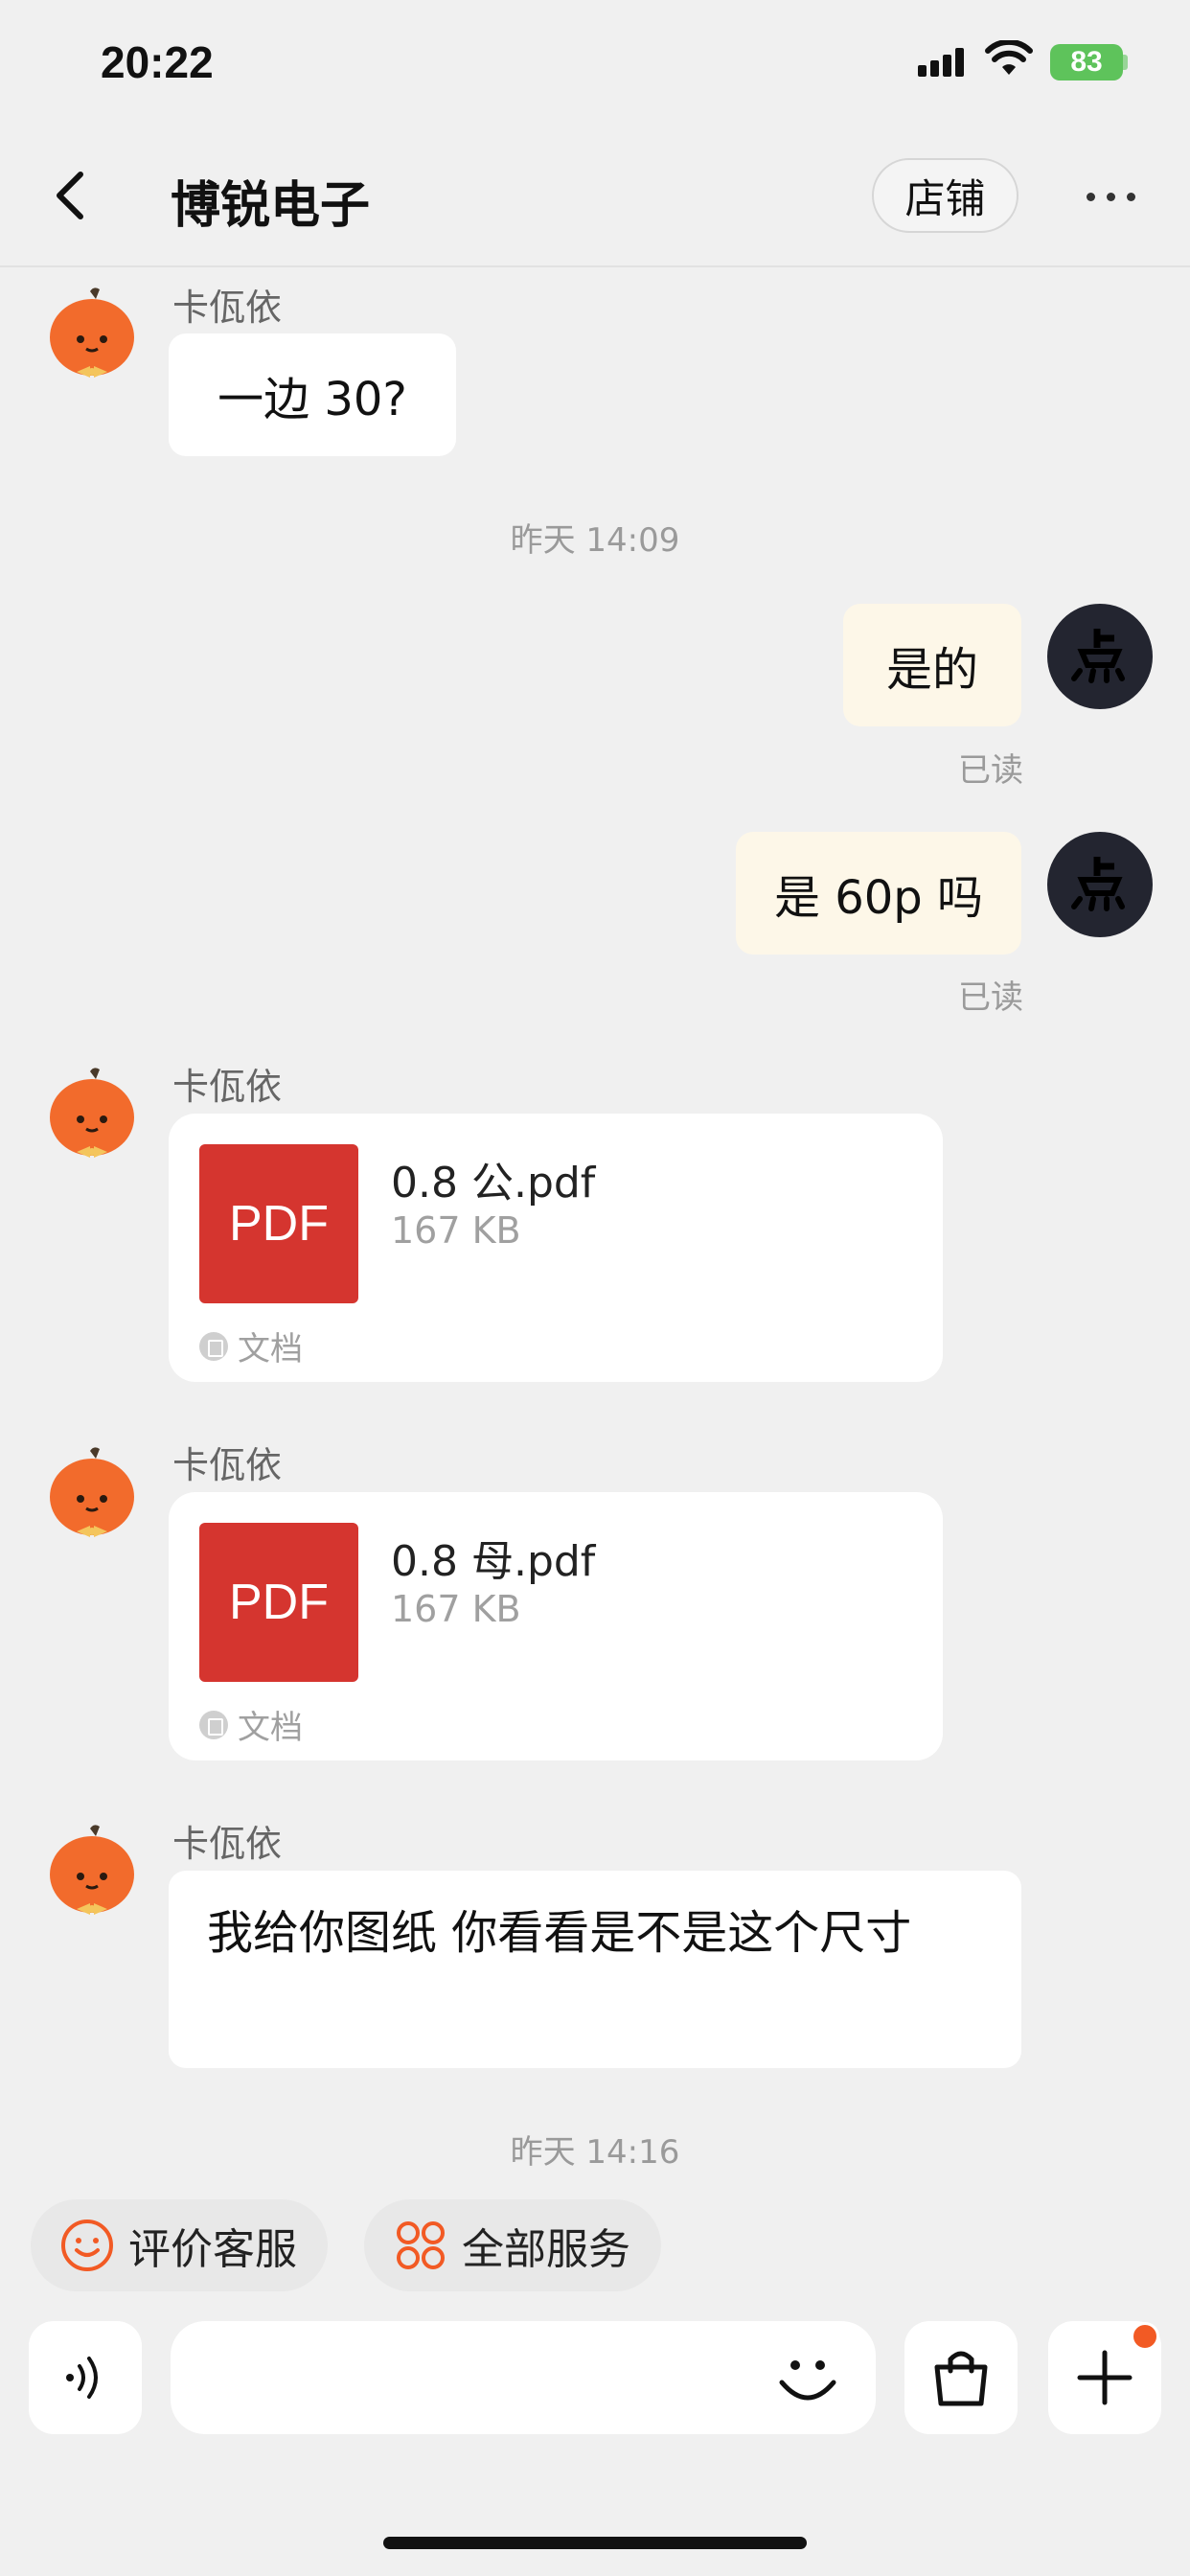  Describe the element at coordinates (158, 62) in the screenshot. I see `status-time: 20:22` at that location.